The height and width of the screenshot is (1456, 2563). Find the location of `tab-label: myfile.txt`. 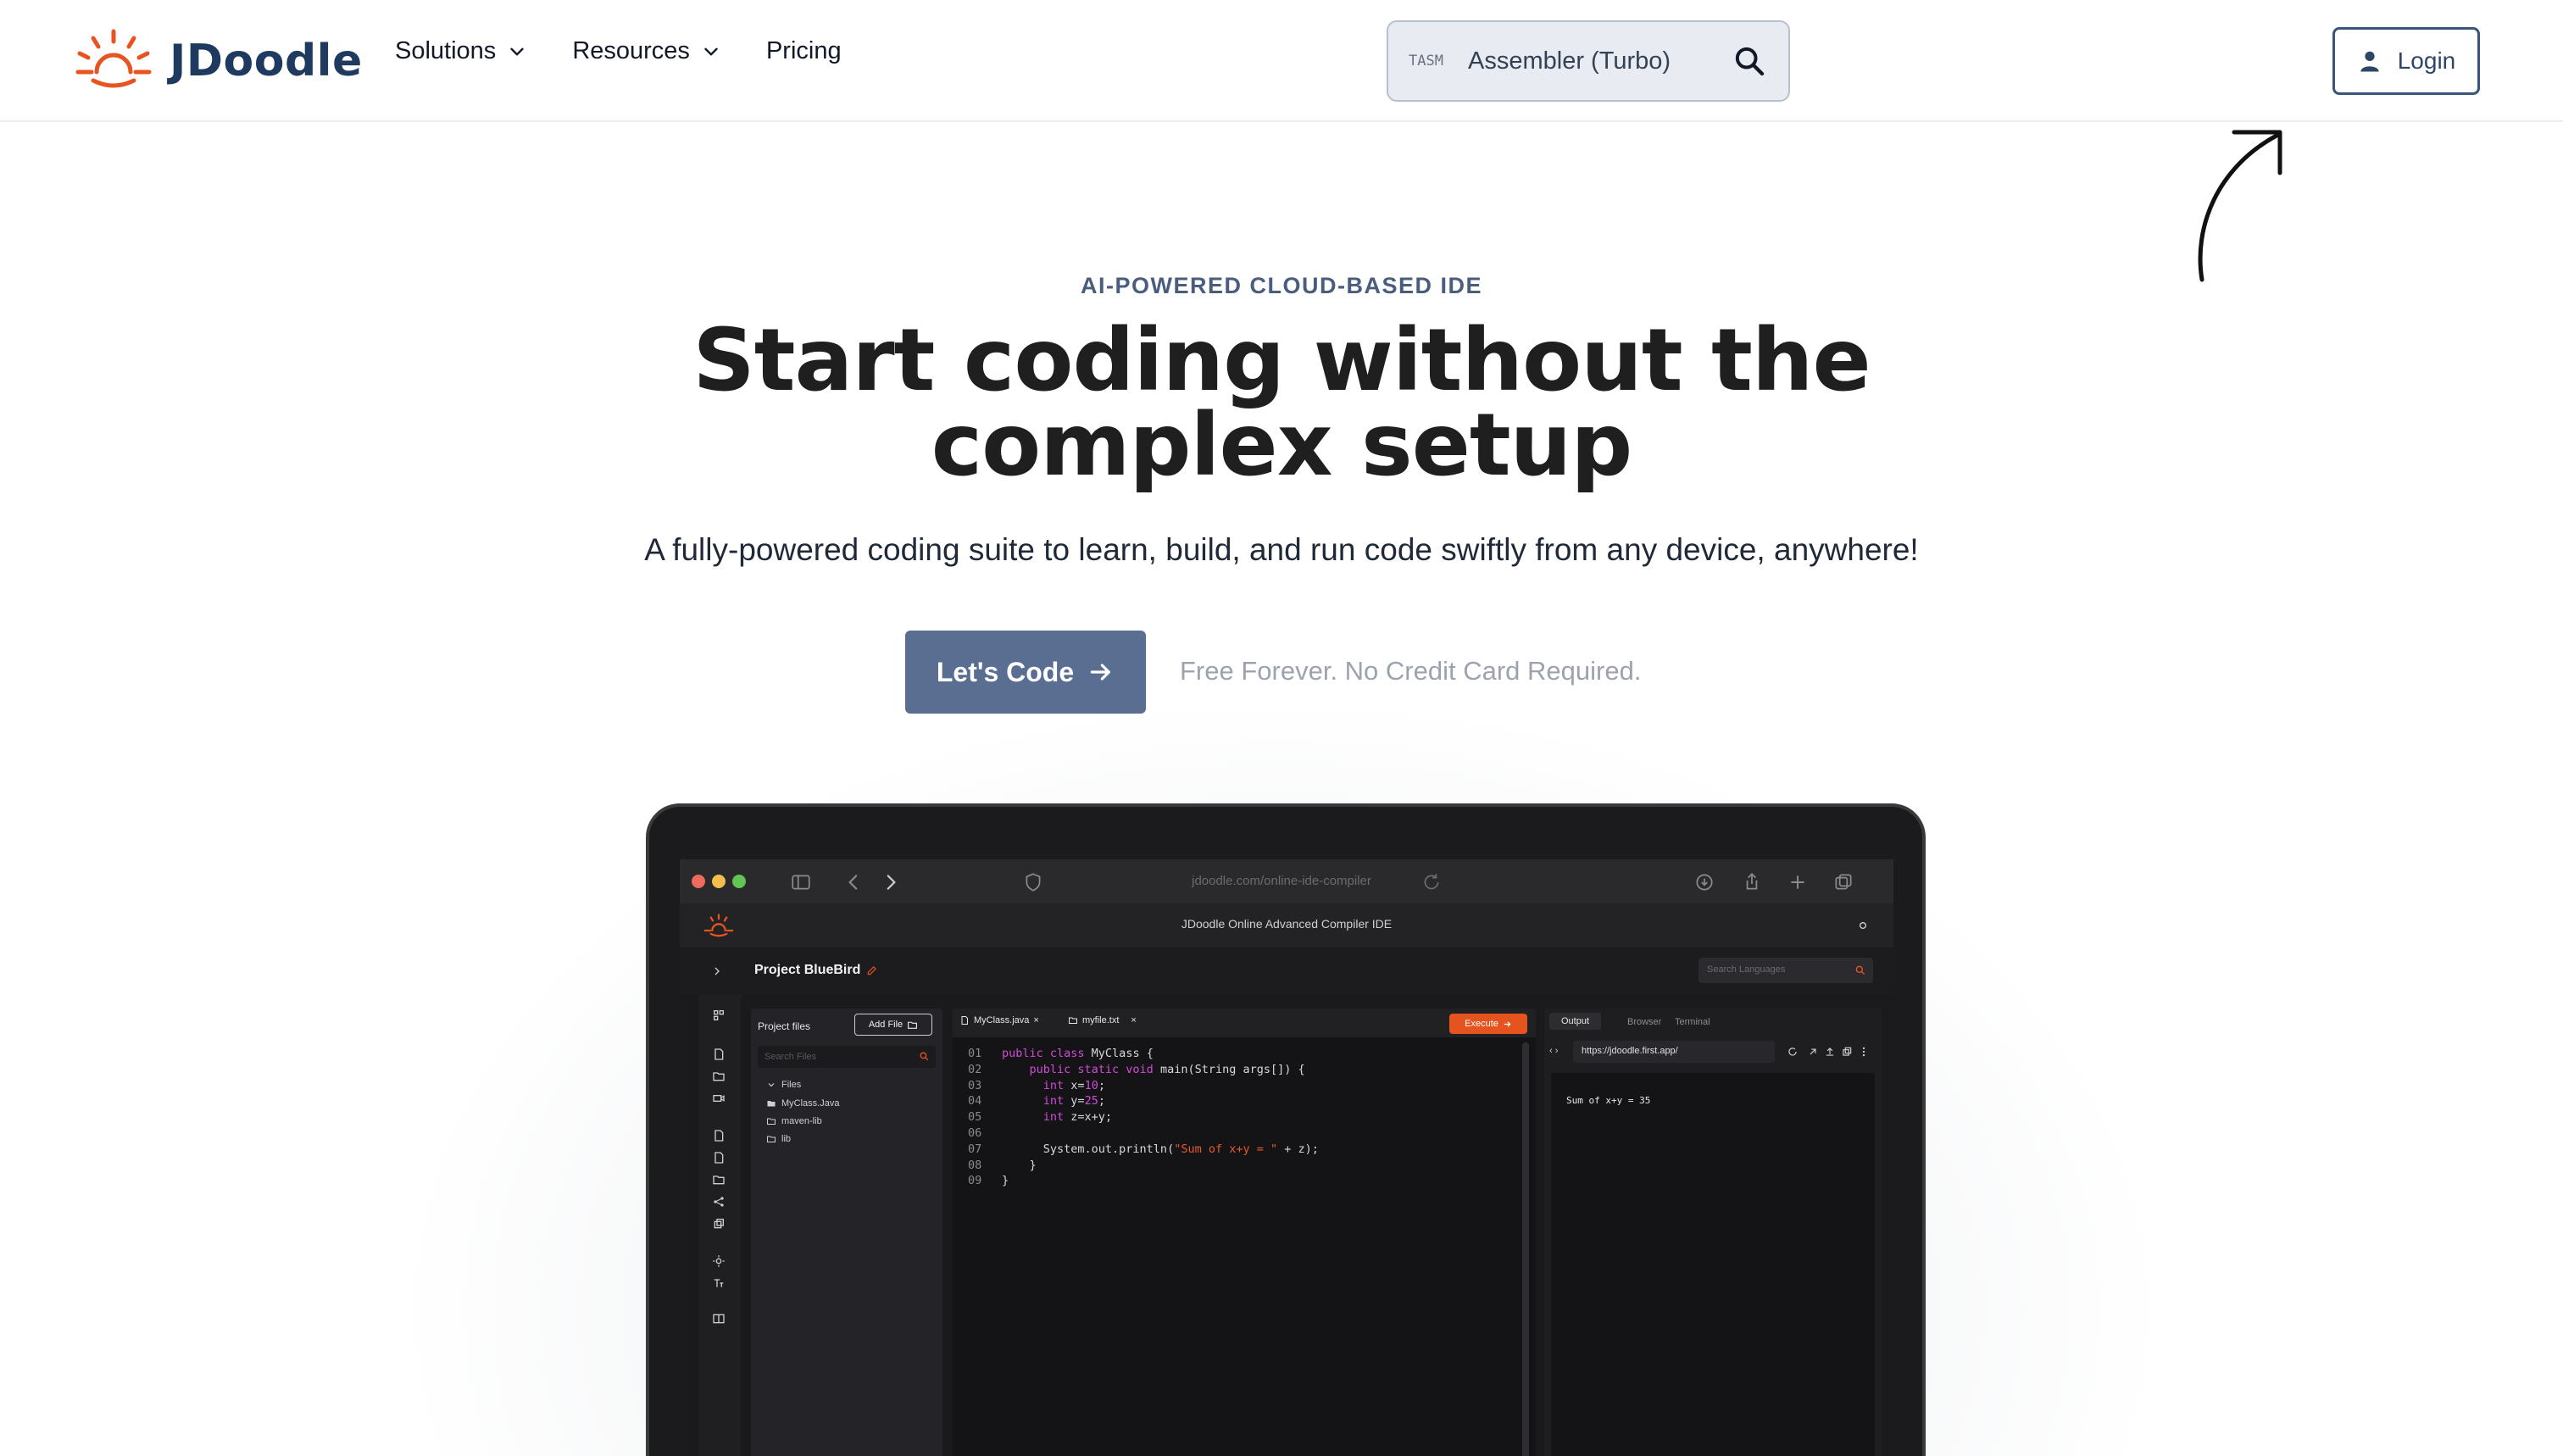

tab-label: myfile.txt is located at coordinates (1101, 1020).